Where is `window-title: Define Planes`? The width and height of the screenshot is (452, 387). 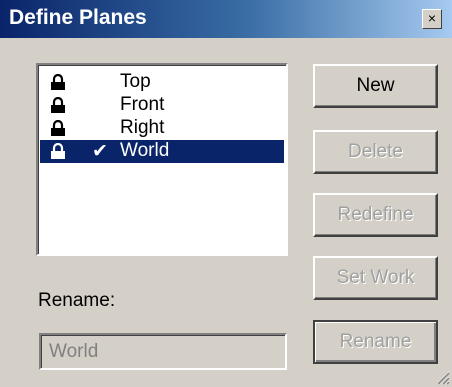
window-title: Define Planes is located at coordinates (78, 17).